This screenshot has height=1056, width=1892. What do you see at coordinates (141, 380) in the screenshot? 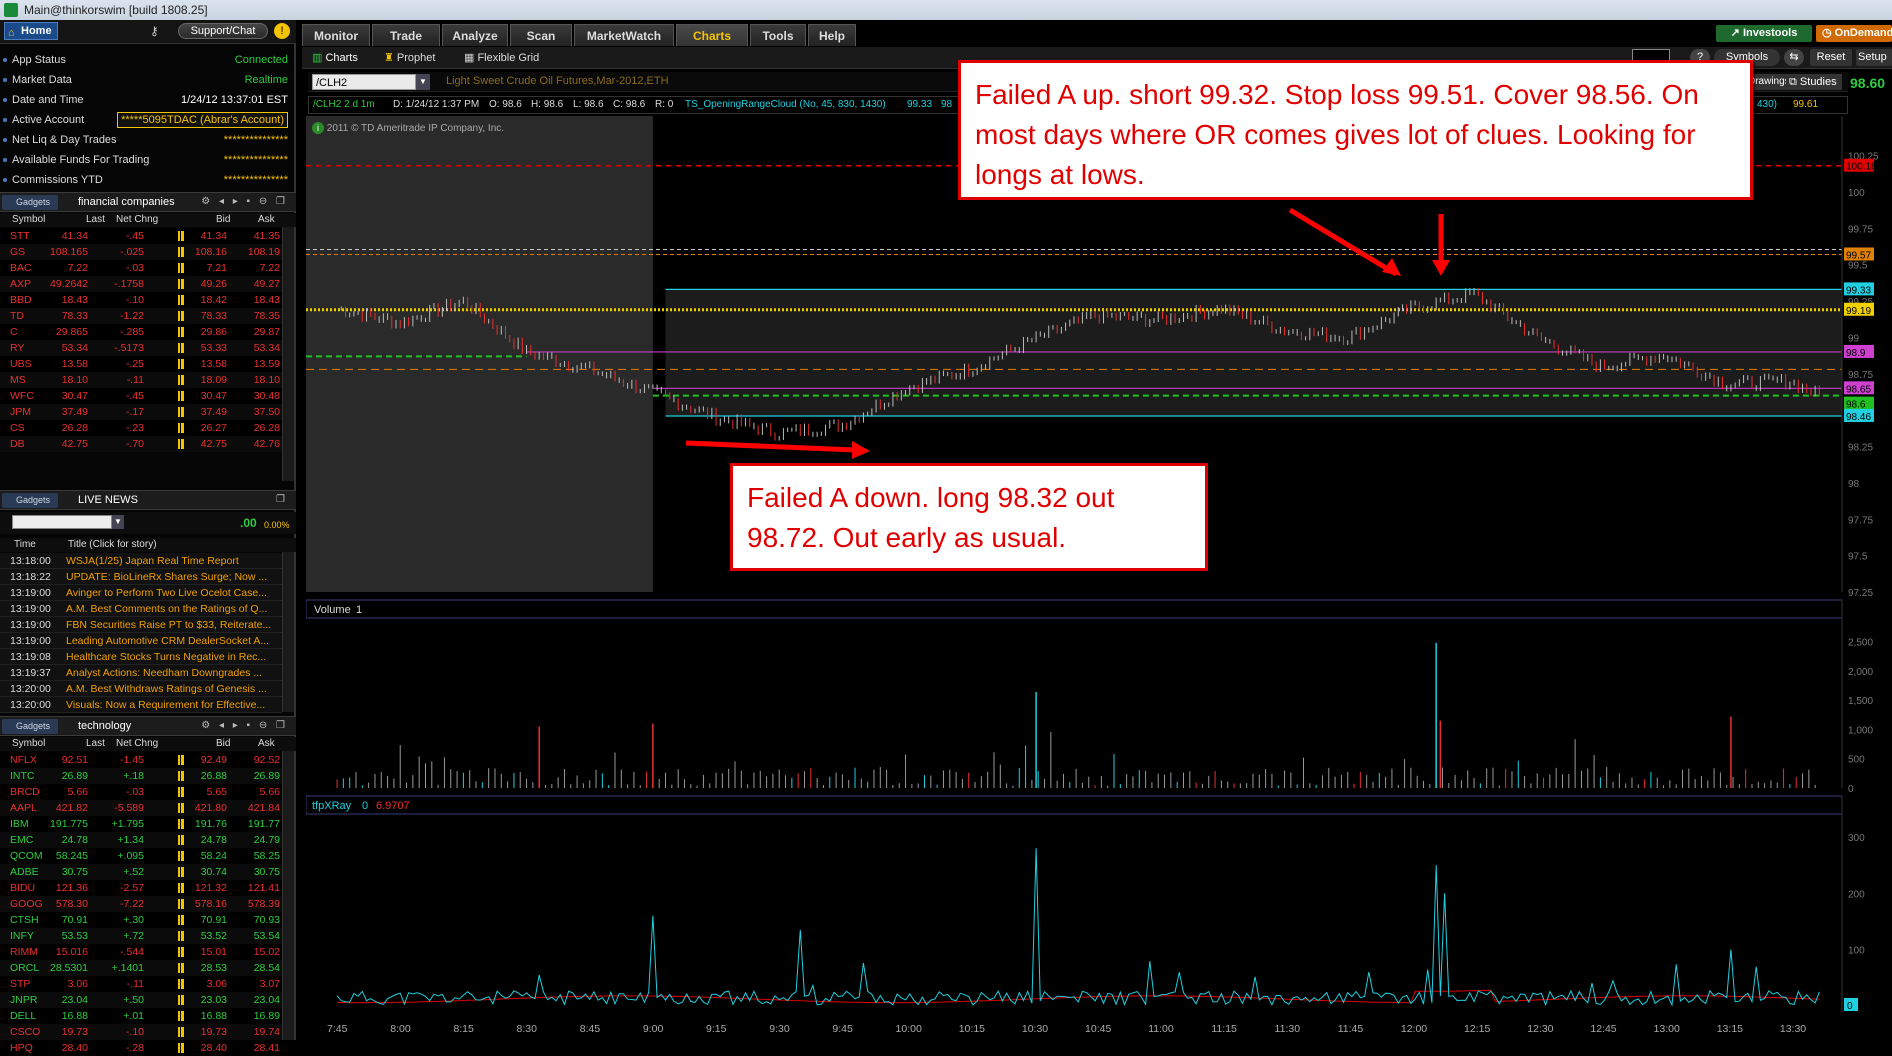
I see `watchlist-row: MS 18.10 -.11 18.09 18.10` at bounding box center [141, 380].